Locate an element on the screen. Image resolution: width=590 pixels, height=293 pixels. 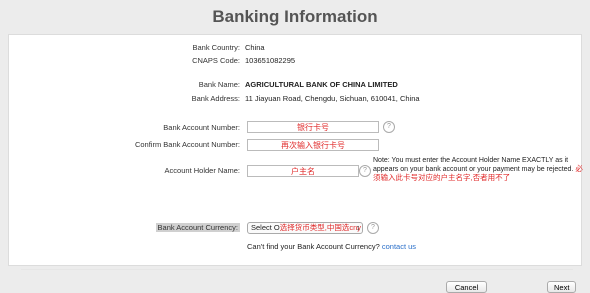
bank-country-row: Bank Country: China is located at coordinates (296, 48).